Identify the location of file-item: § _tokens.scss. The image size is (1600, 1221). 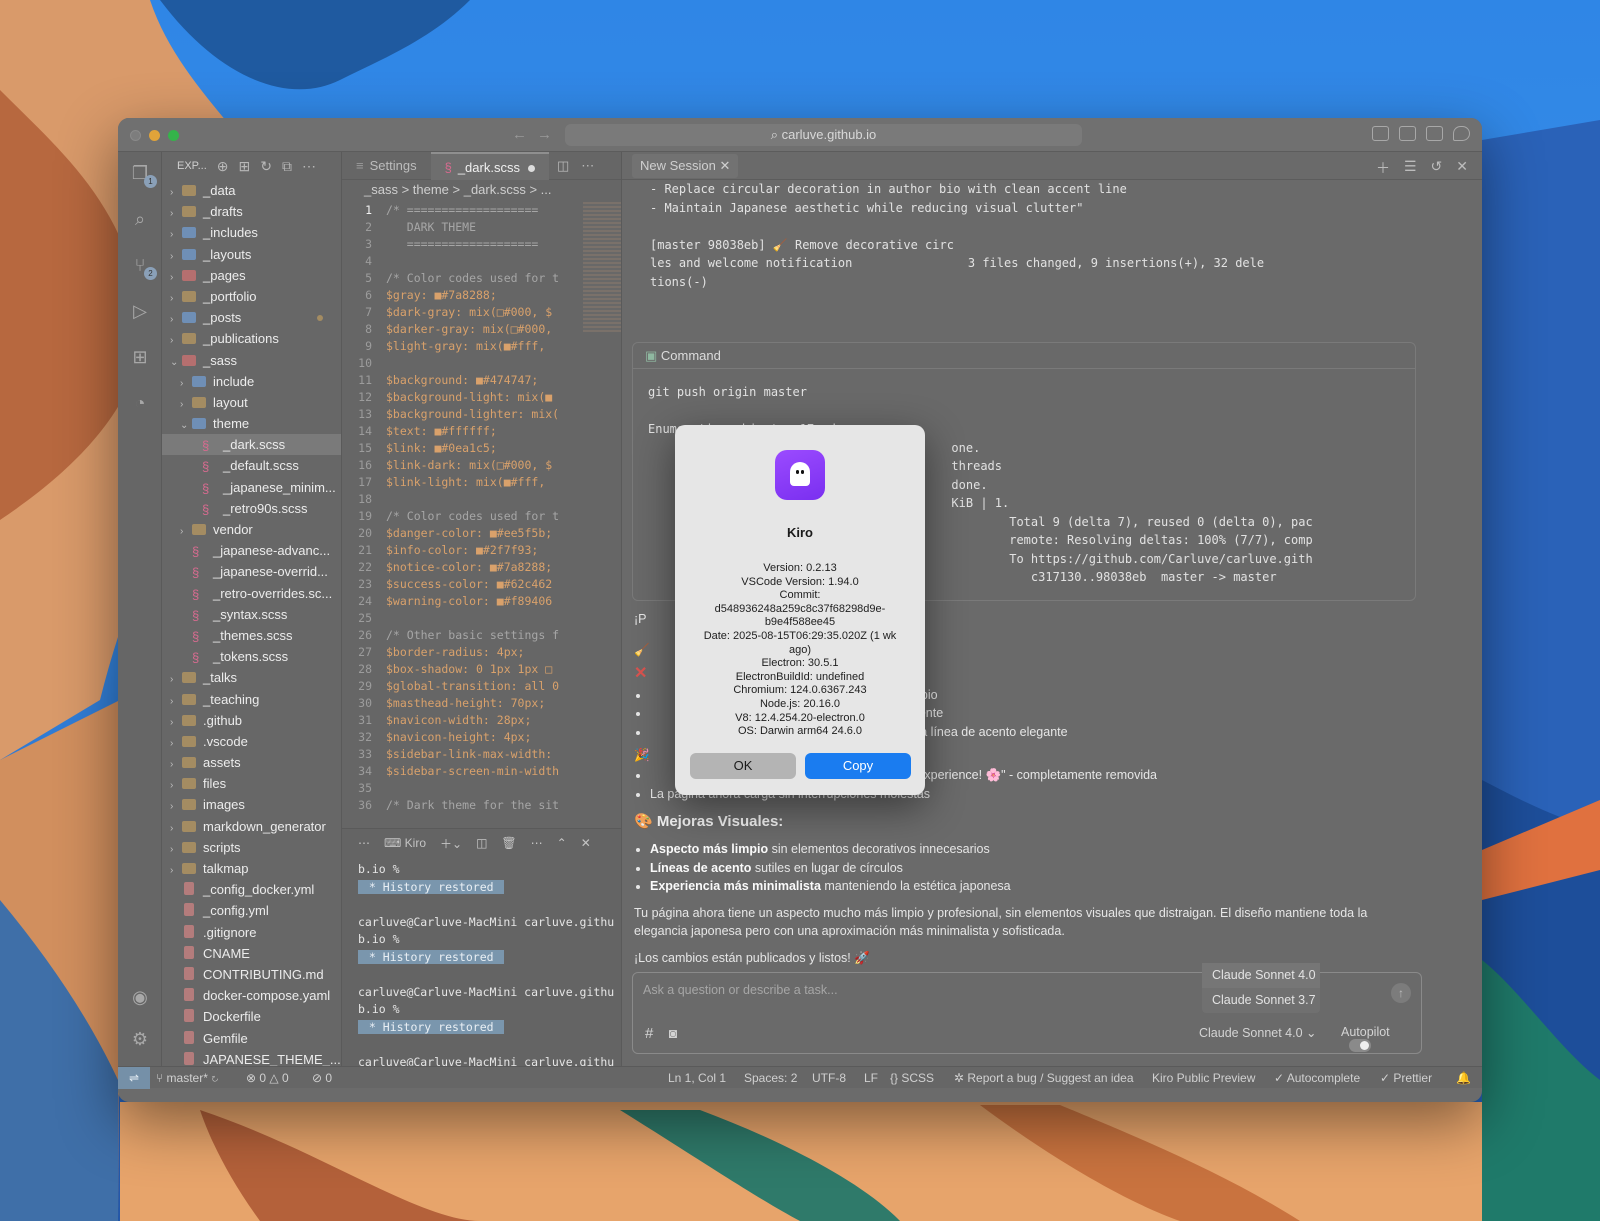
(251, 656).